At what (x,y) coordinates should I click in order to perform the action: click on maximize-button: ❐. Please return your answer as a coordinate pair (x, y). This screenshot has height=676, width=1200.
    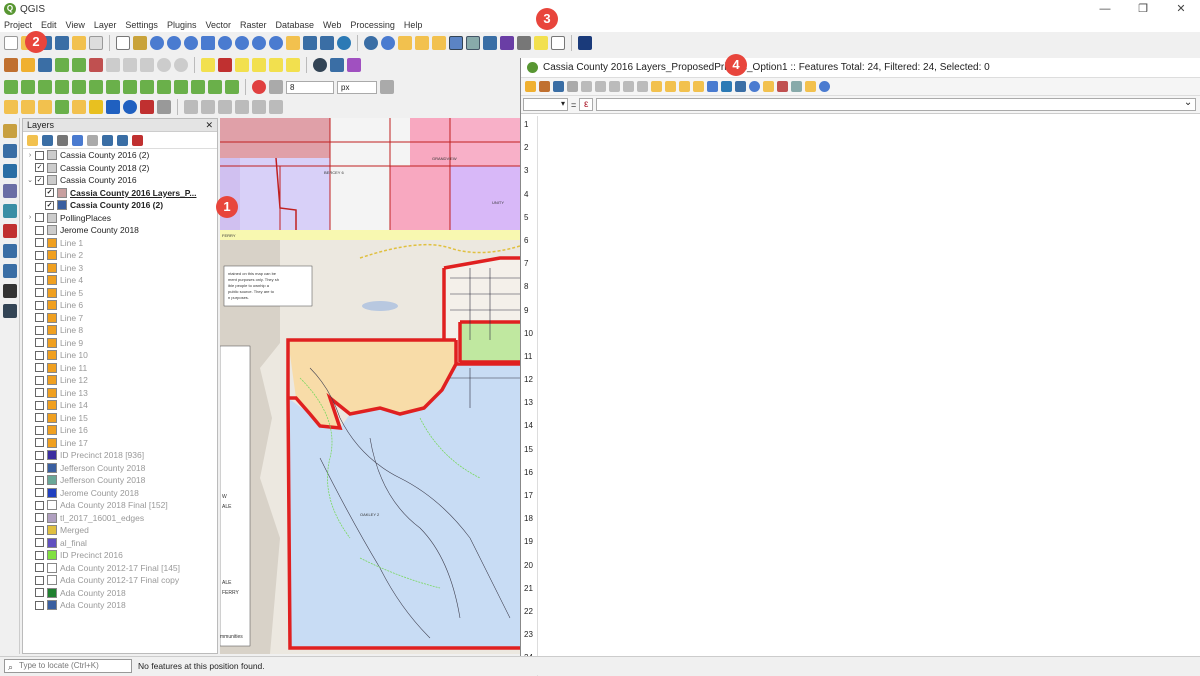
    Looking at the image, I should click on (1143, 9).